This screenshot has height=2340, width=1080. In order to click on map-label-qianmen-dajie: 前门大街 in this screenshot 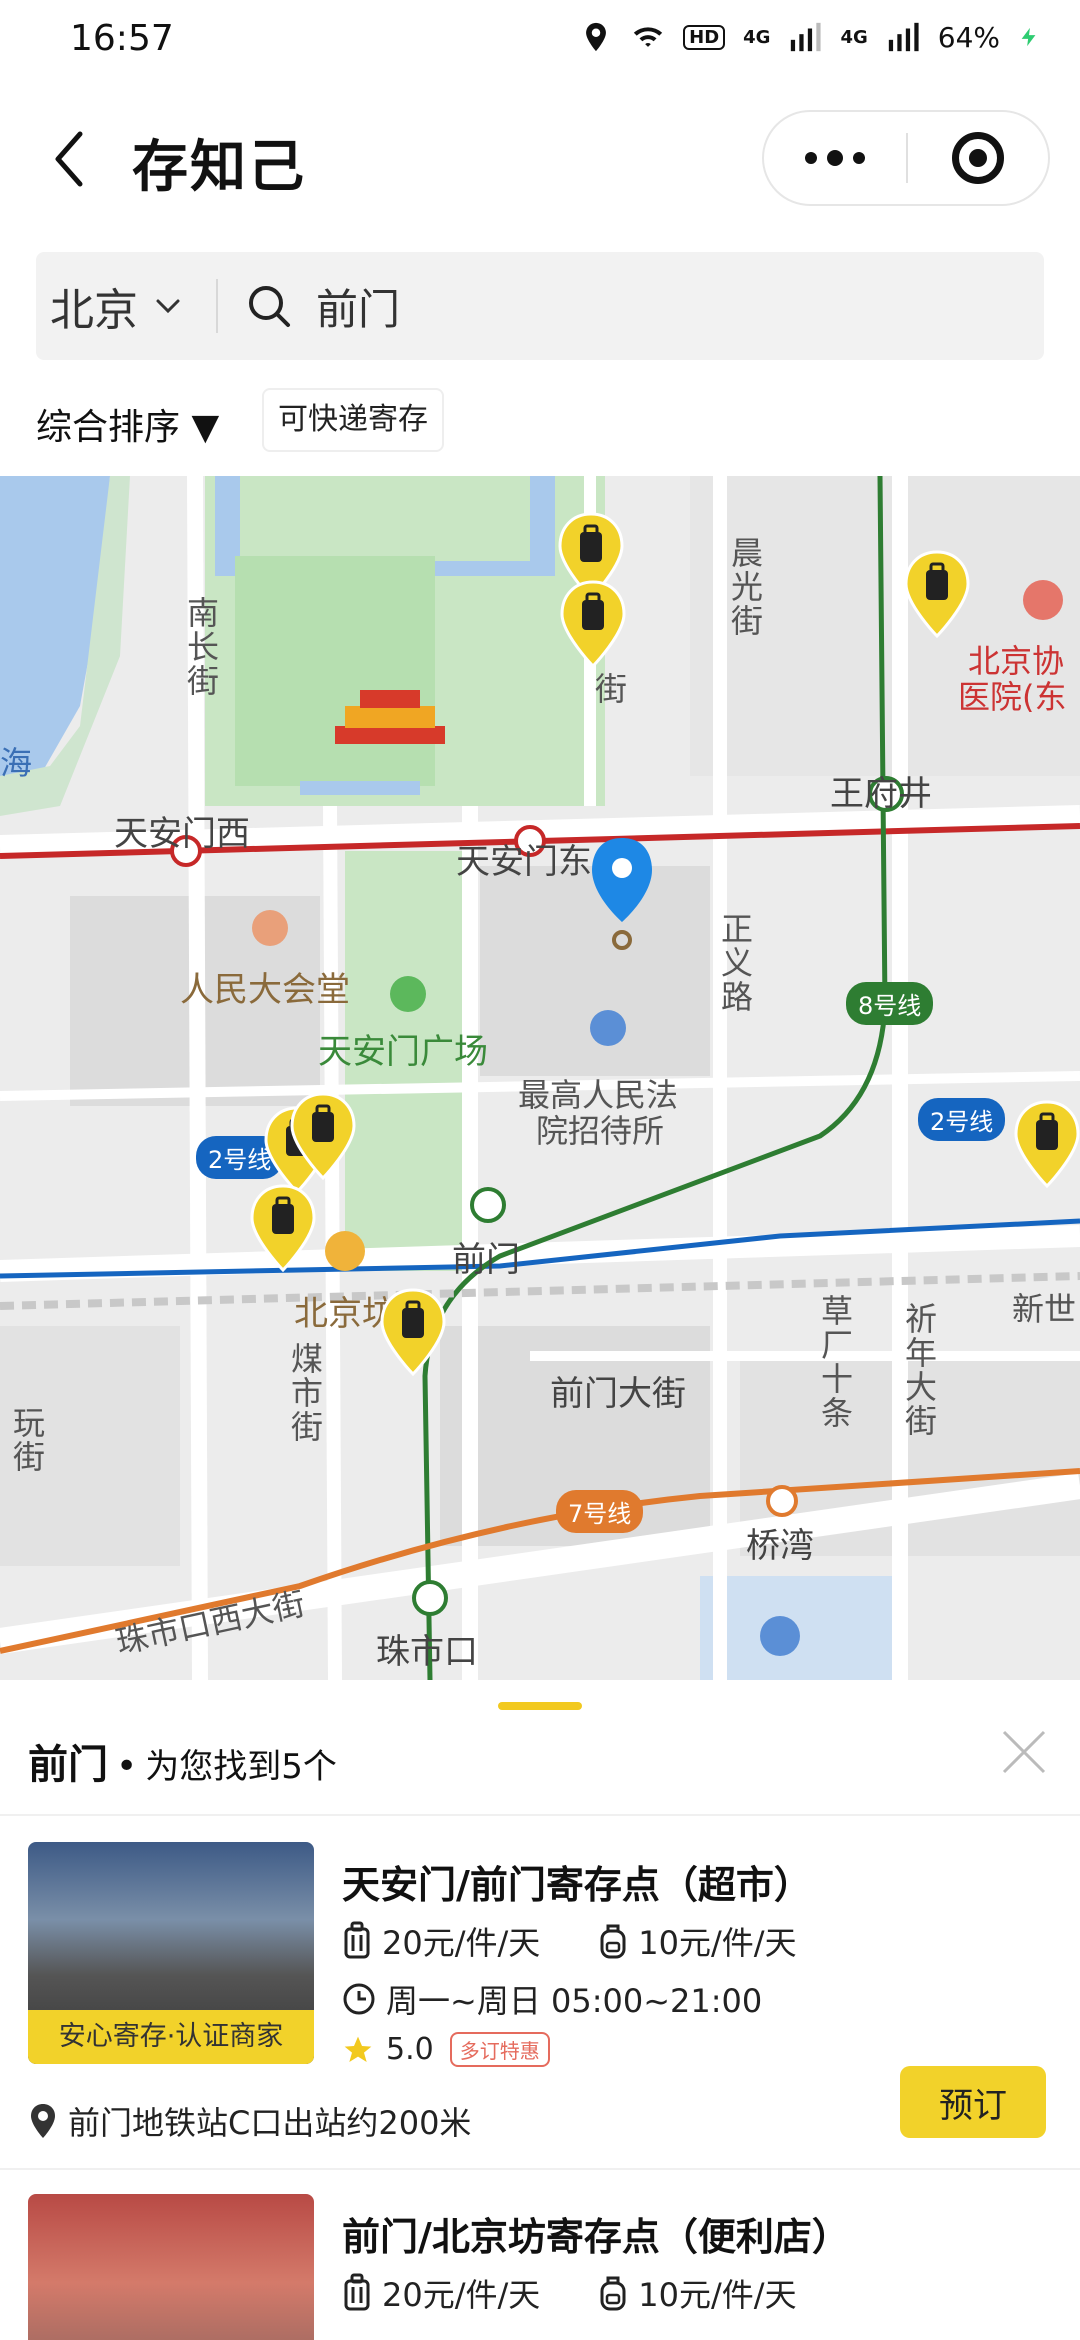, I will do `click(618, 1394)`.